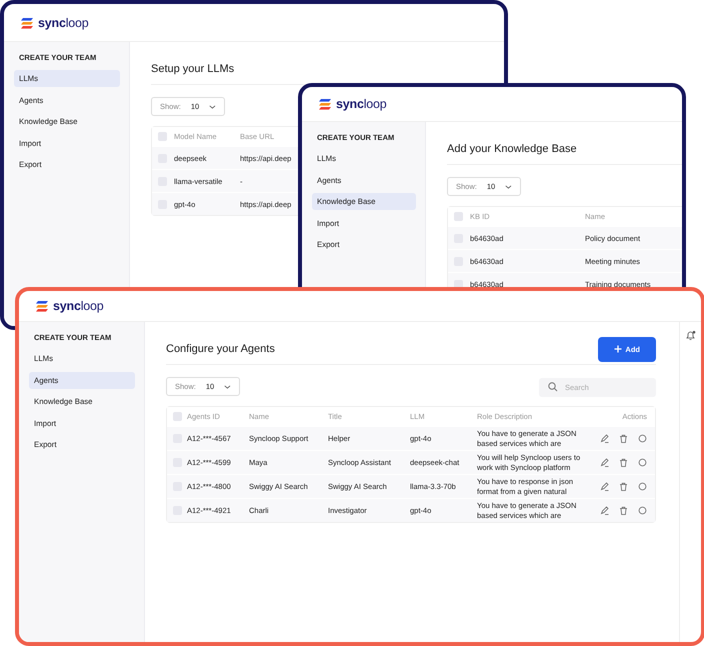  Describe the element at coordinates (512, 149) in the screenshot. I see `page-title: Add your Knowledge Base` at that location.